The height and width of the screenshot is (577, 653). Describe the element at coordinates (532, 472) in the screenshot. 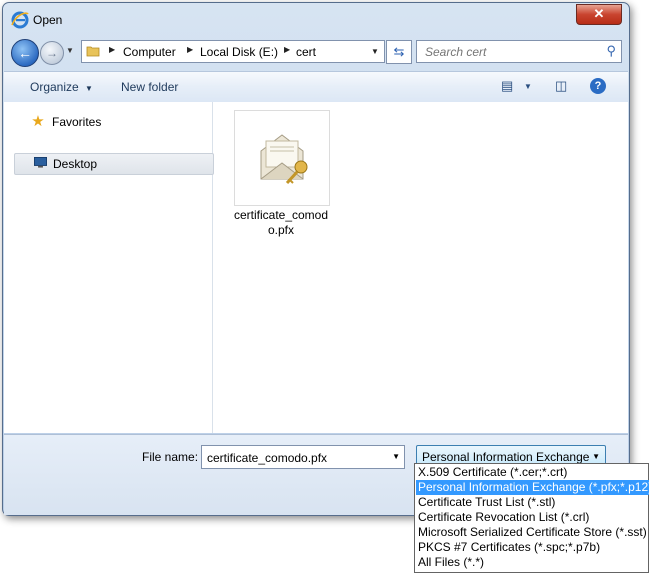

I see `file-type-option: X.509 Certificate (*.cer;*.crt)` at that location.